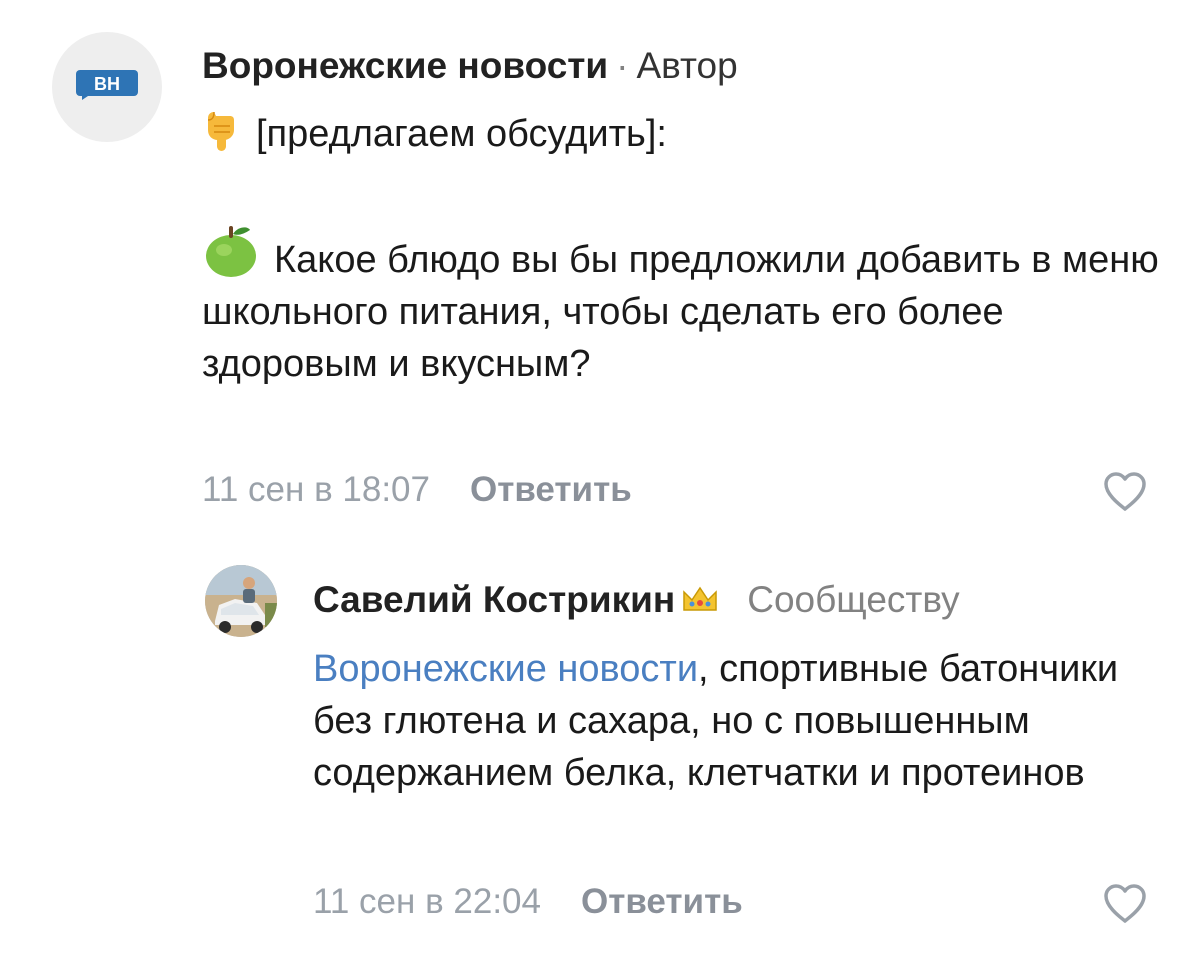 The height and width of the screenshot is (973, 1200). I want to click on green-apple-icon, so click(231, 251).